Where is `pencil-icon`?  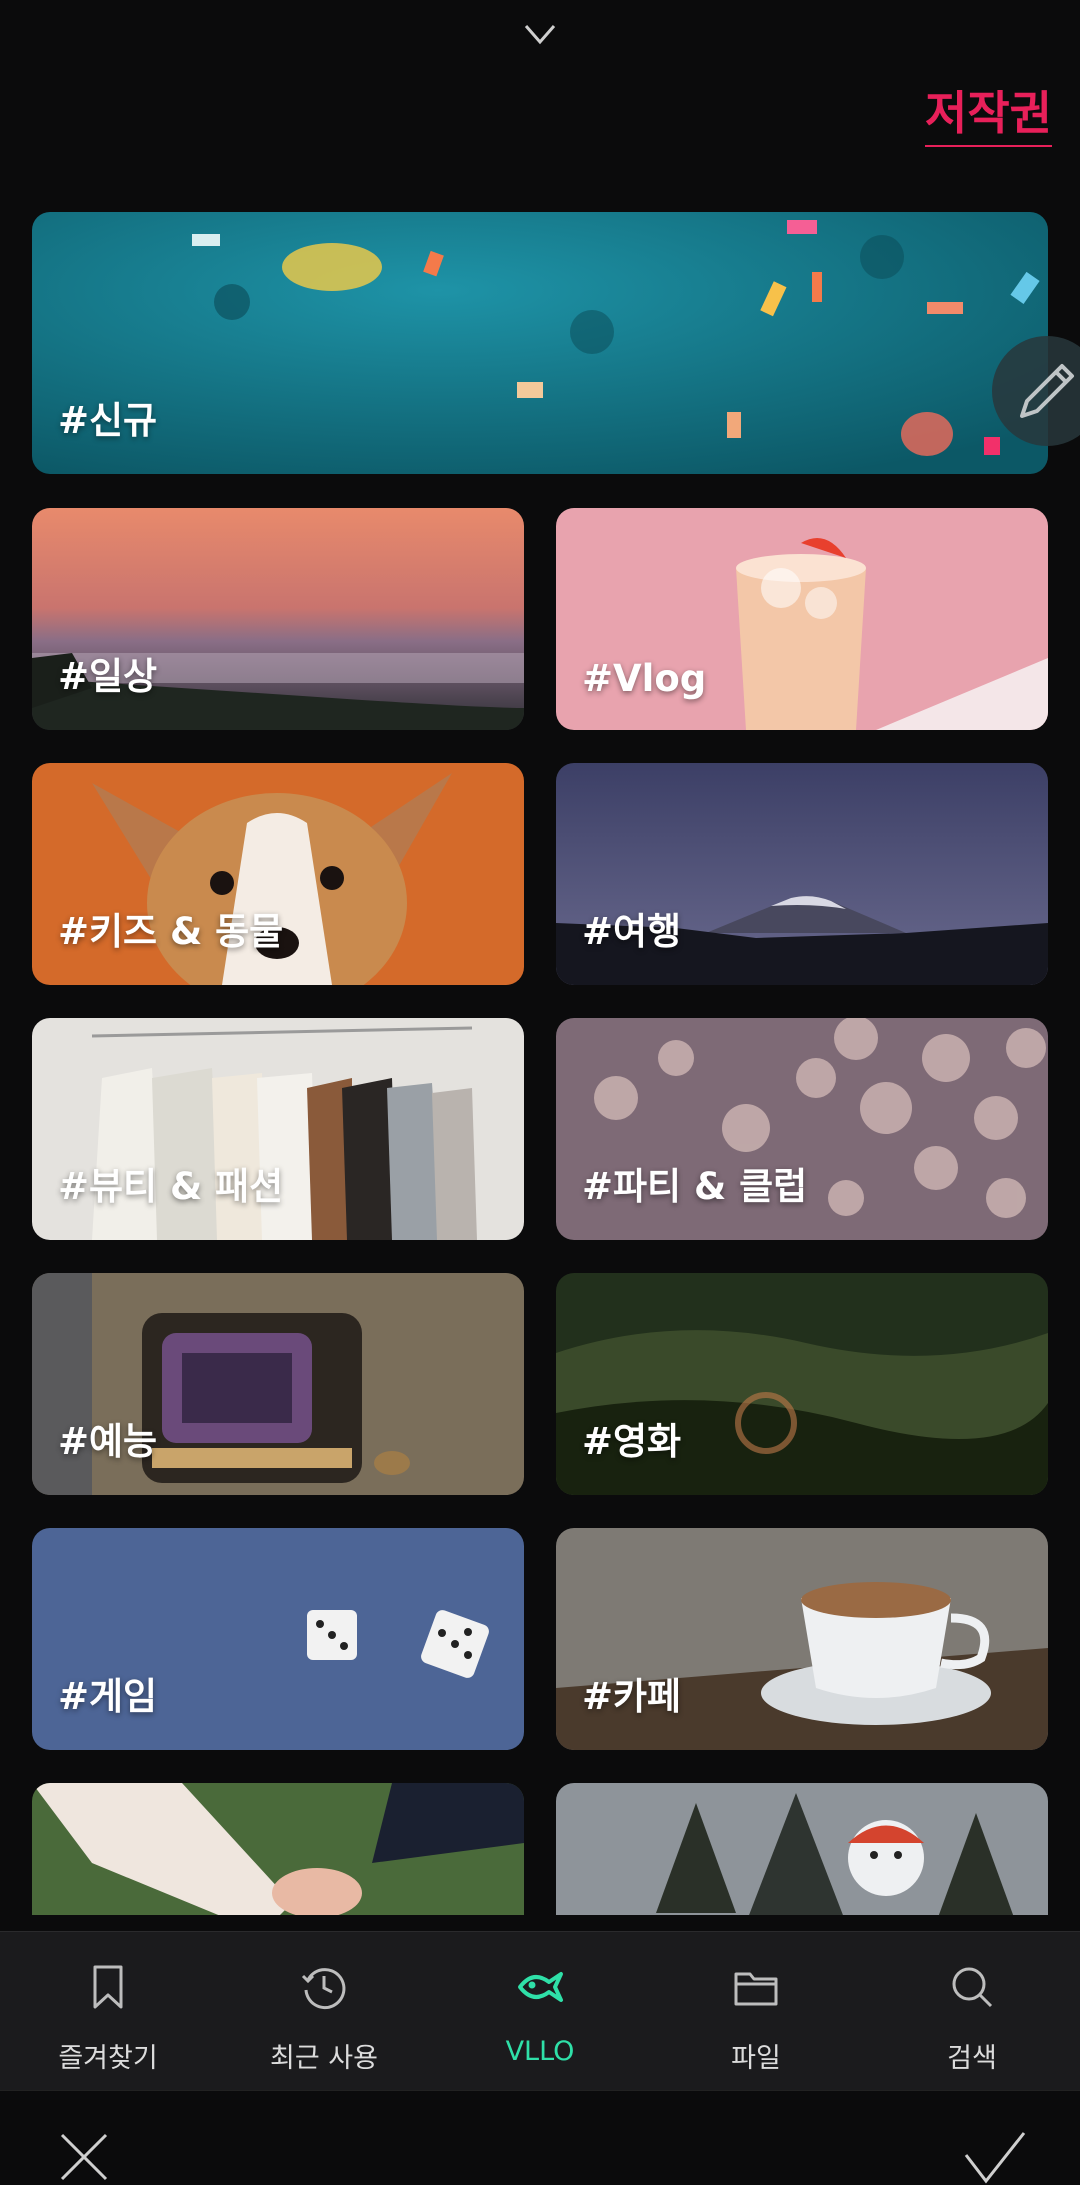 pencil-icon is located at coordinates (1047, 391).